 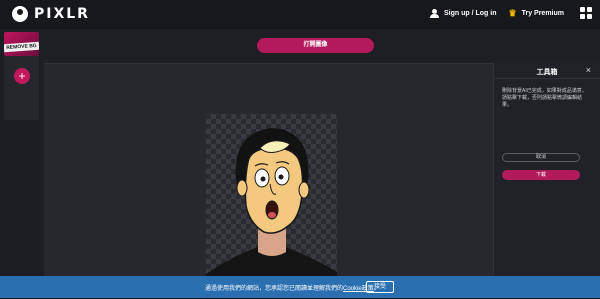 I want to click on signup-label: Sign up / Log in, so click(x=470, y=13).